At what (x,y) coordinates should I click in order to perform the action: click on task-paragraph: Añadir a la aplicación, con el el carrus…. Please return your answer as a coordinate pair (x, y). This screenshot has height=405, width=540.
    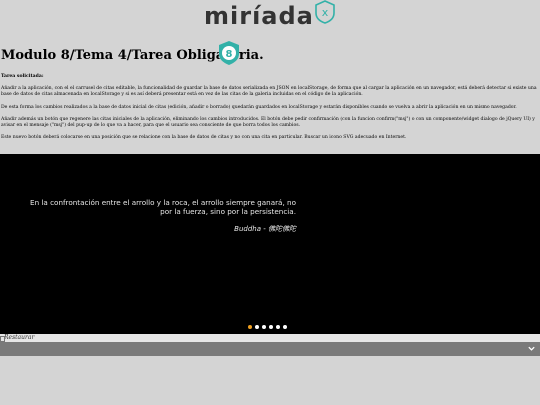
    Looking at the image, I should click on (269, 92).